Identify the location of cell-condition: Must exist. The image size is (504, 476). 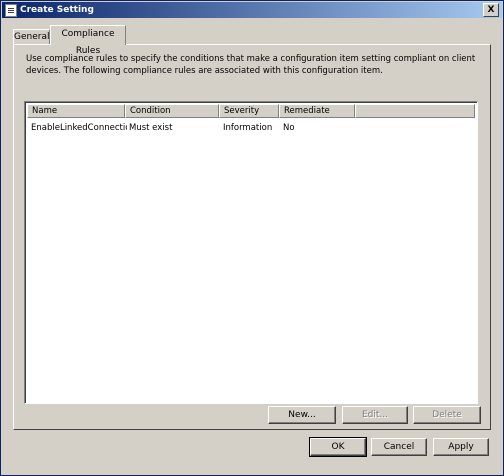
(151, 128).